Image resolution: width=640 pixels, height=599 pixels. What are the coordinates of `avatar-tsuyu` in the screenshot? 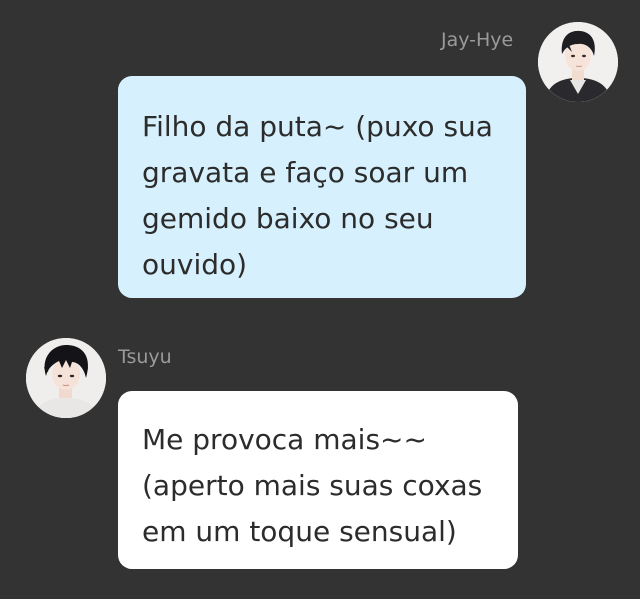 It's located at (66, 378).